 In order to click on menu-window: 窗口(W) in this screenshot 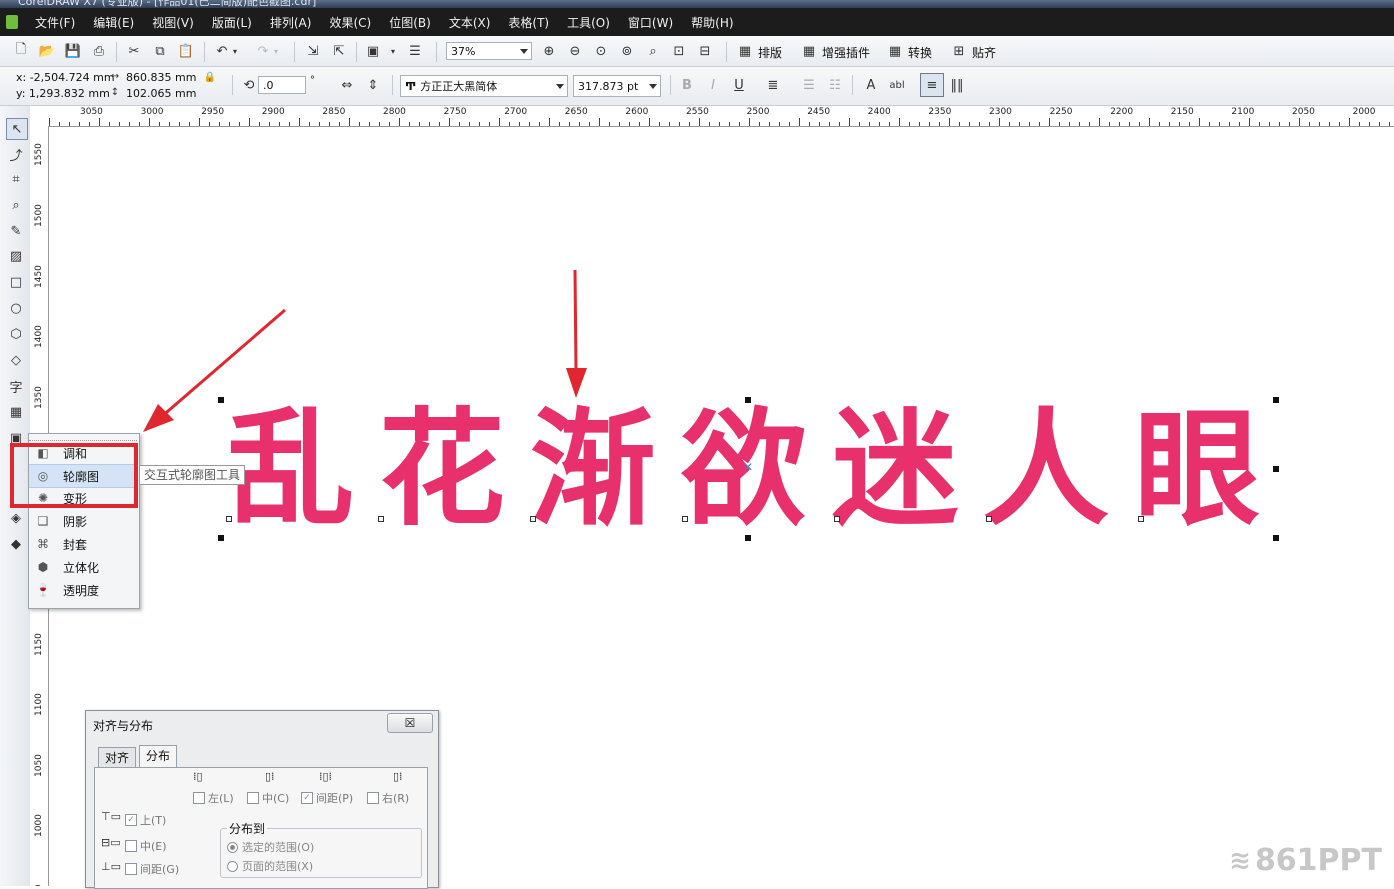, I will do `click(650, 22)`.